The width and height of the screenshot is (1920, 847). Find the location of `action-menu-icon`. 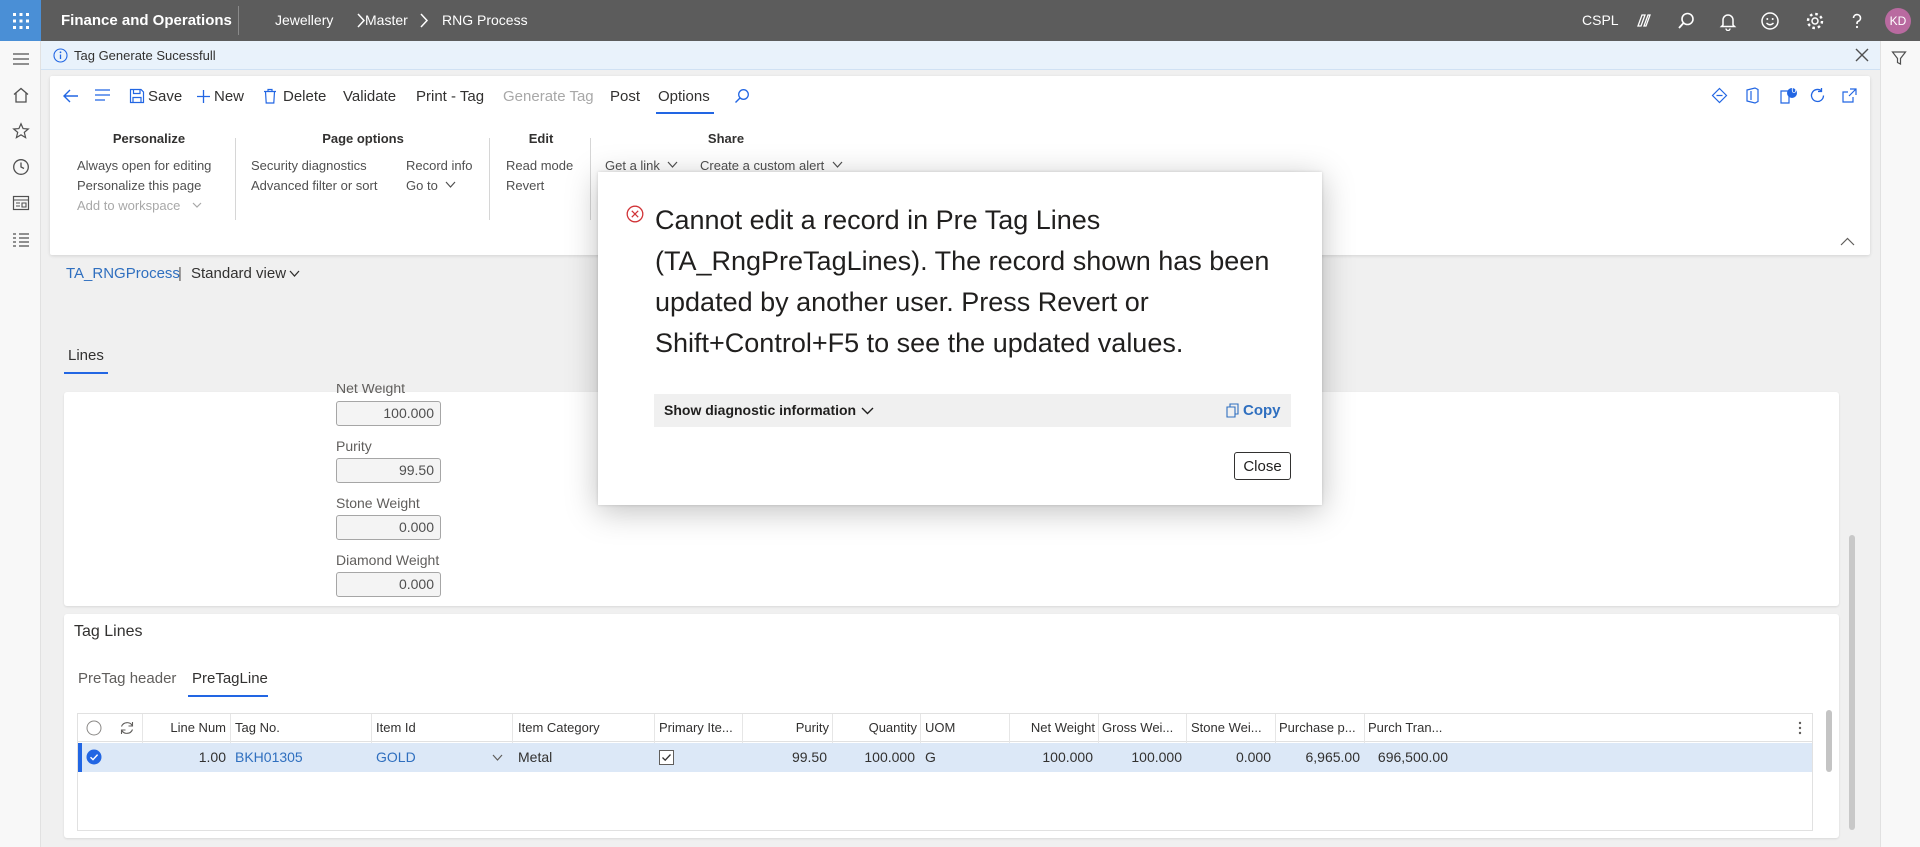

action-menu-icon is located at coordinates (102, 95).